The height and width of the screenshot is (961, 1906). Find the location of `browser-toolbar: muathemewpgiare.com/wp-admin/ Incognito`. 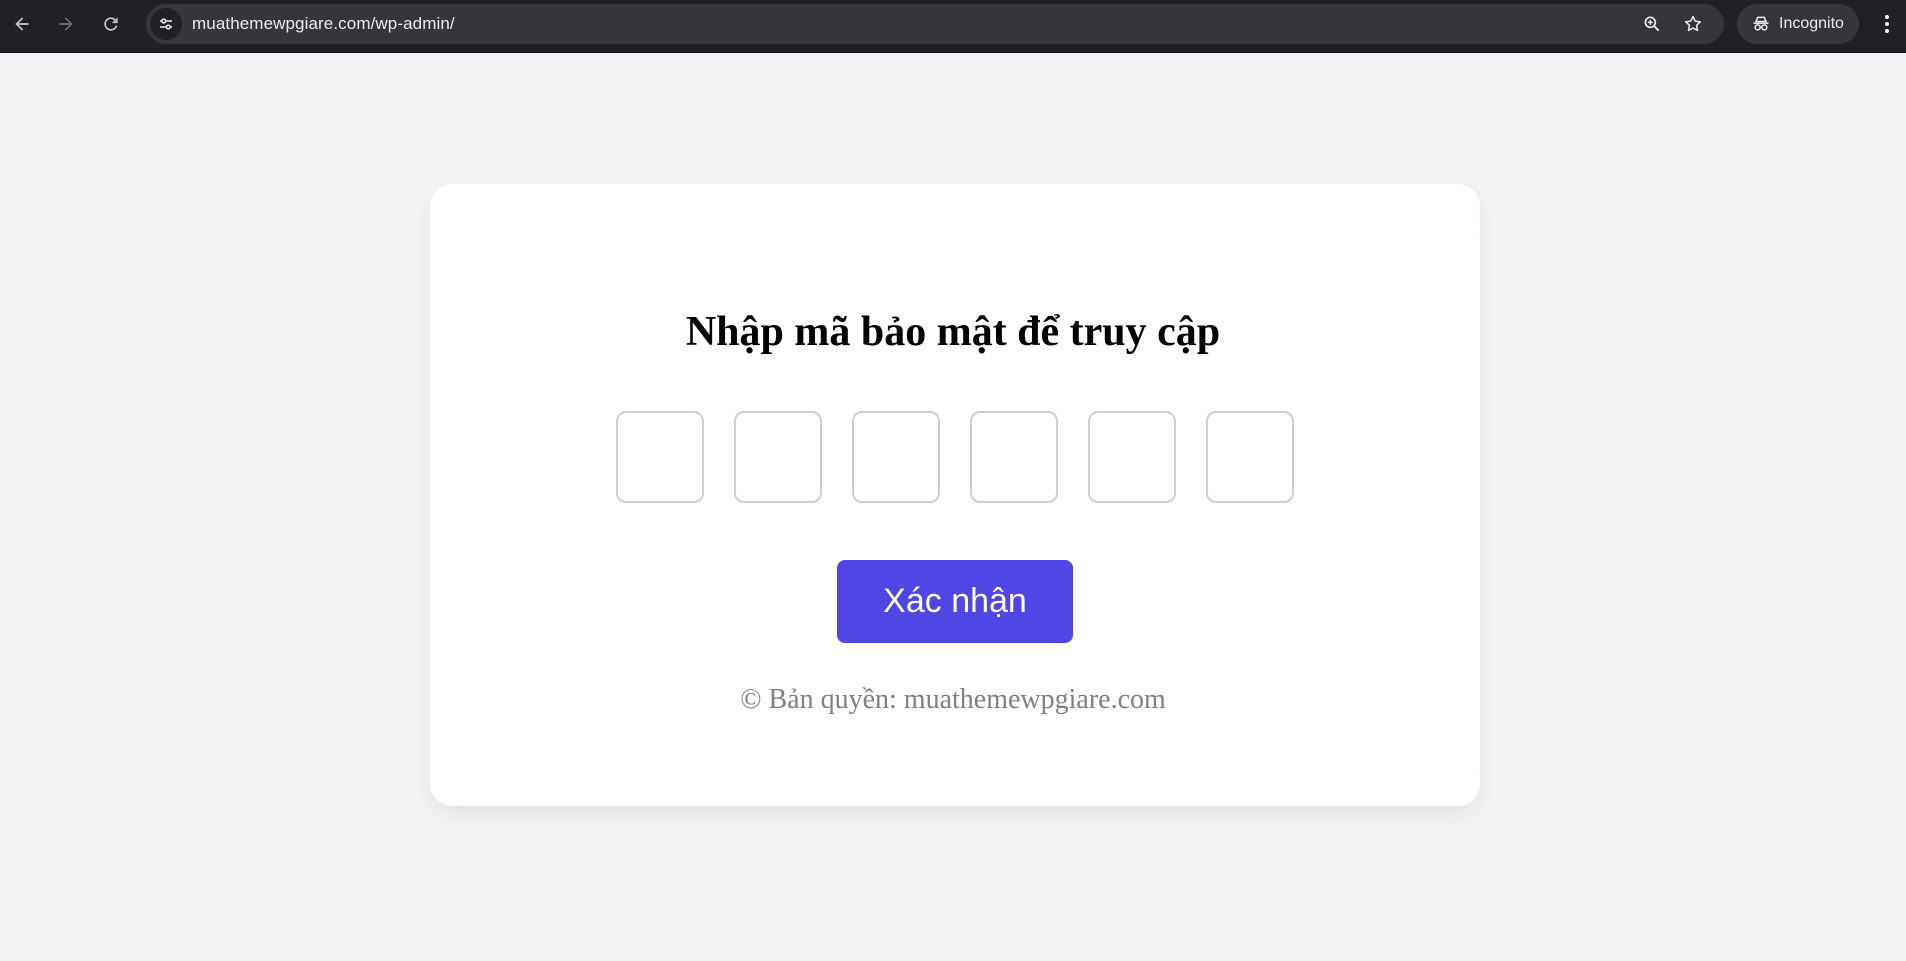

browser-toolbar: muathemewpgiare.com/wp-admin/ Incognito is located at coordinates (953, 26).